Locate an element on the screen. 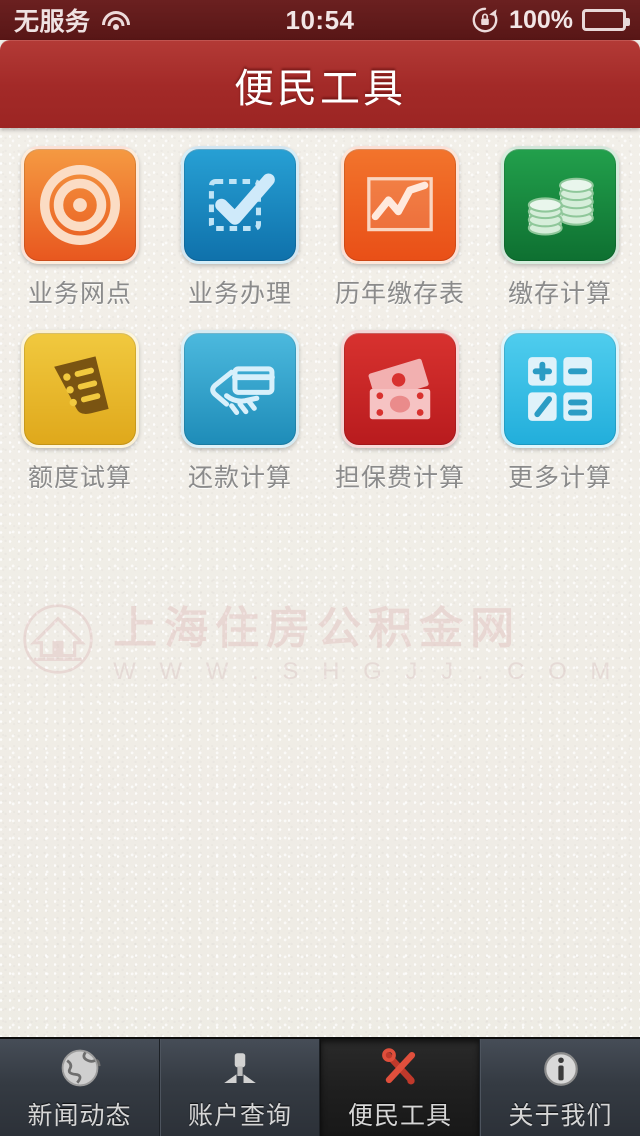 Image resolution: width=640 pixels, height=1136 pixels. tab-bar: 新闻动态 账户查询 便民工具 关于我们 is located at coordinates (320, 1086).